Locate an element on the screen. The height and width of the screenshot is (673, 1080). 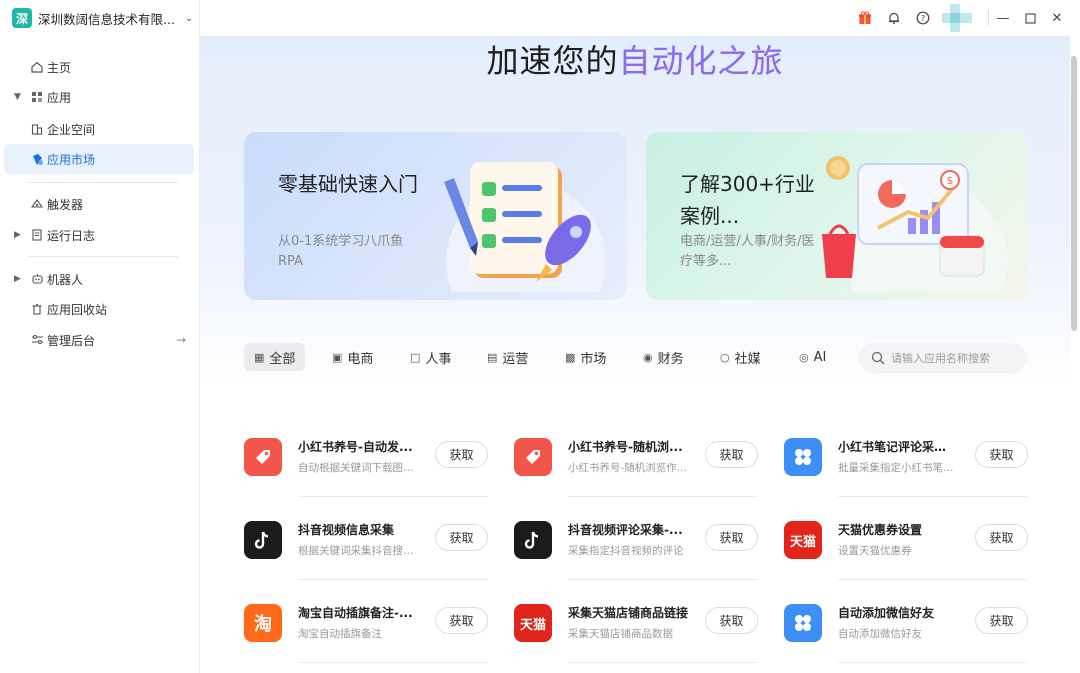
tab-label: 财务 is located at coordinates (670, 359).